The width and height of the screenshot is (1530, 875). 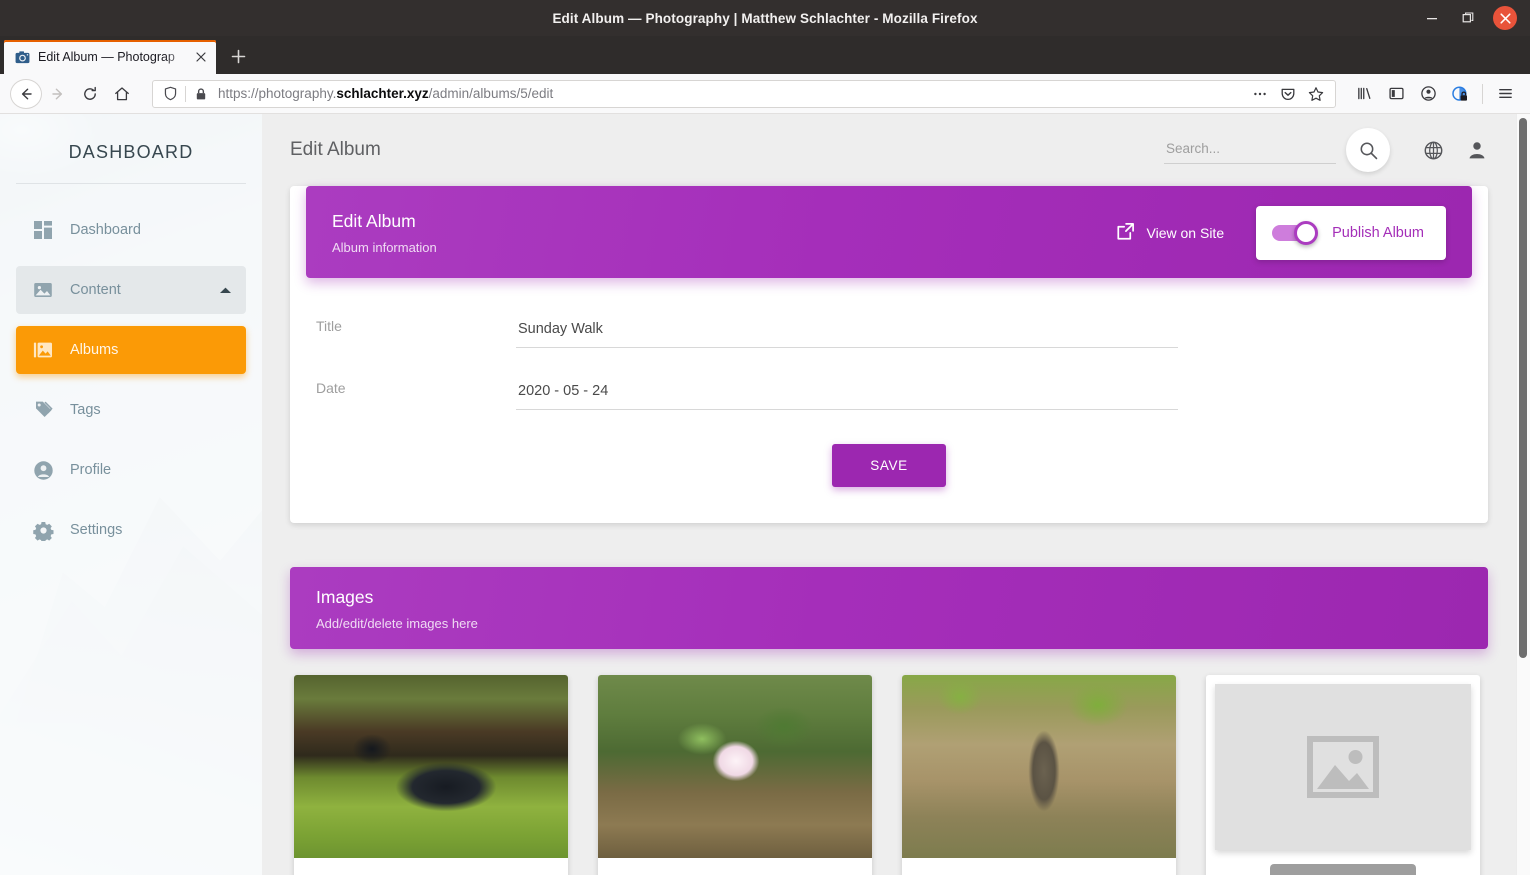 What do you see at coordinates (1306, 233) in the screenshot?
I see `toggle-knob` at bounding box center [1306, 233].